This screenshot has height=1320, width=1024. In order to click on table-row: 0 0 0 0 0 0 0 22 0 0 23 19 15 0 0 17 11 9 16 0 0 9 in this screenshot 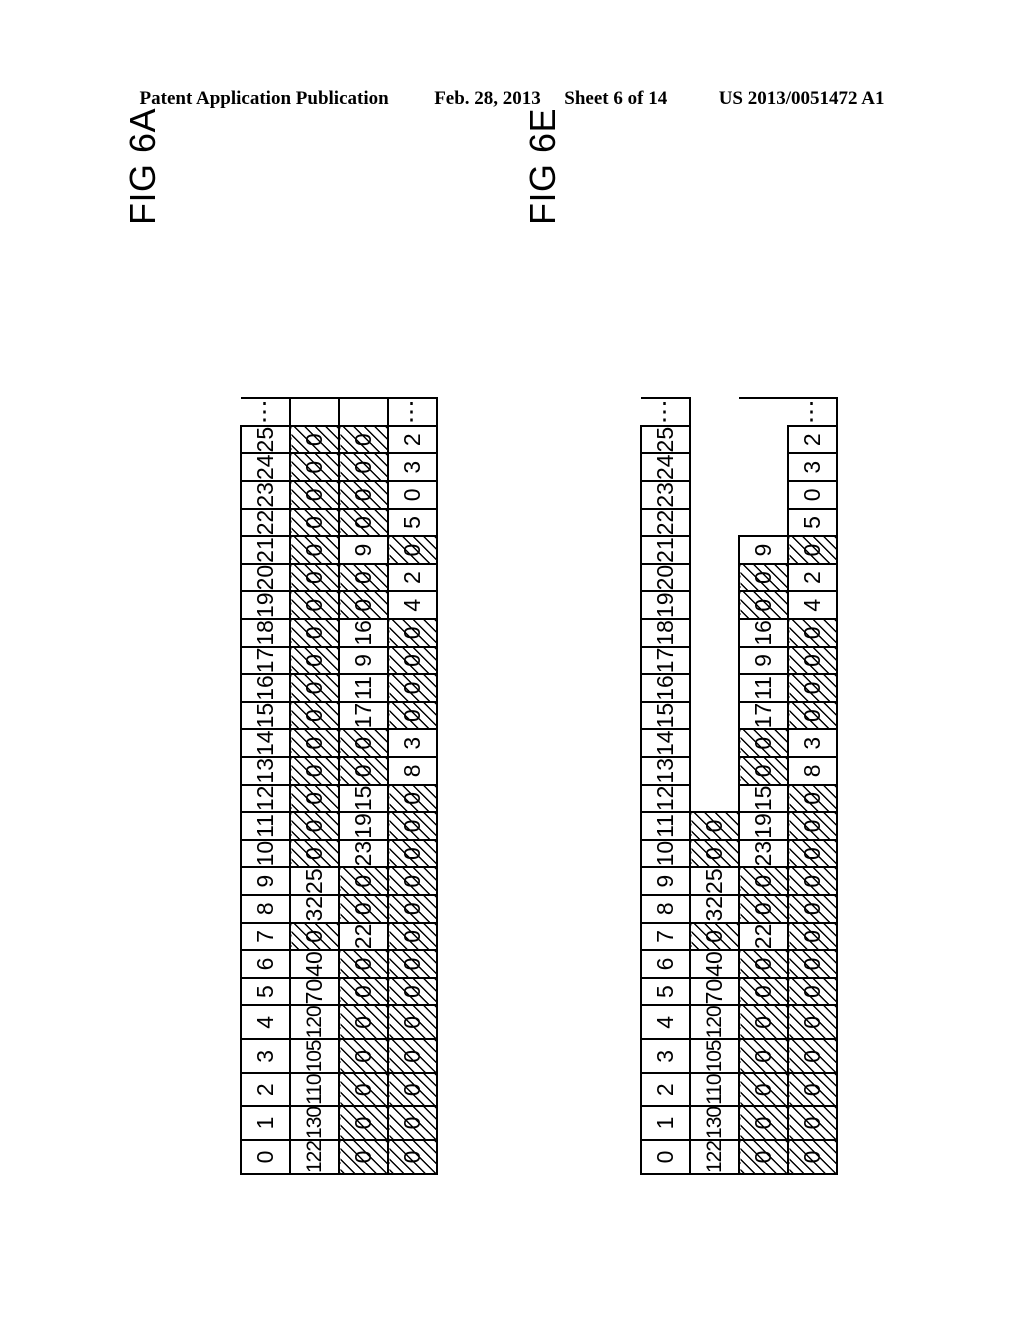, I will do `click(763, 785)`.